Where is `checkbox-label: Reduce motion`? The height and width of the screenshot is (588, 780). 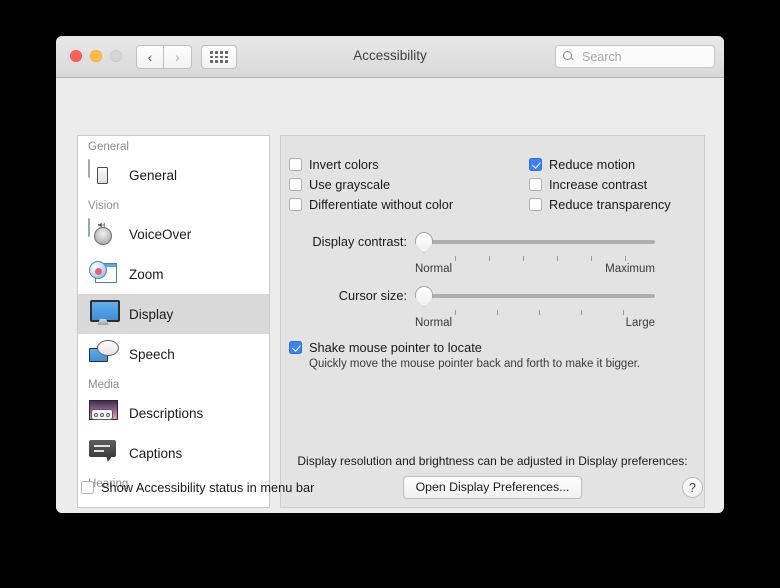 checkbox-label: Reduce motion is located at coordinates (592, 164).